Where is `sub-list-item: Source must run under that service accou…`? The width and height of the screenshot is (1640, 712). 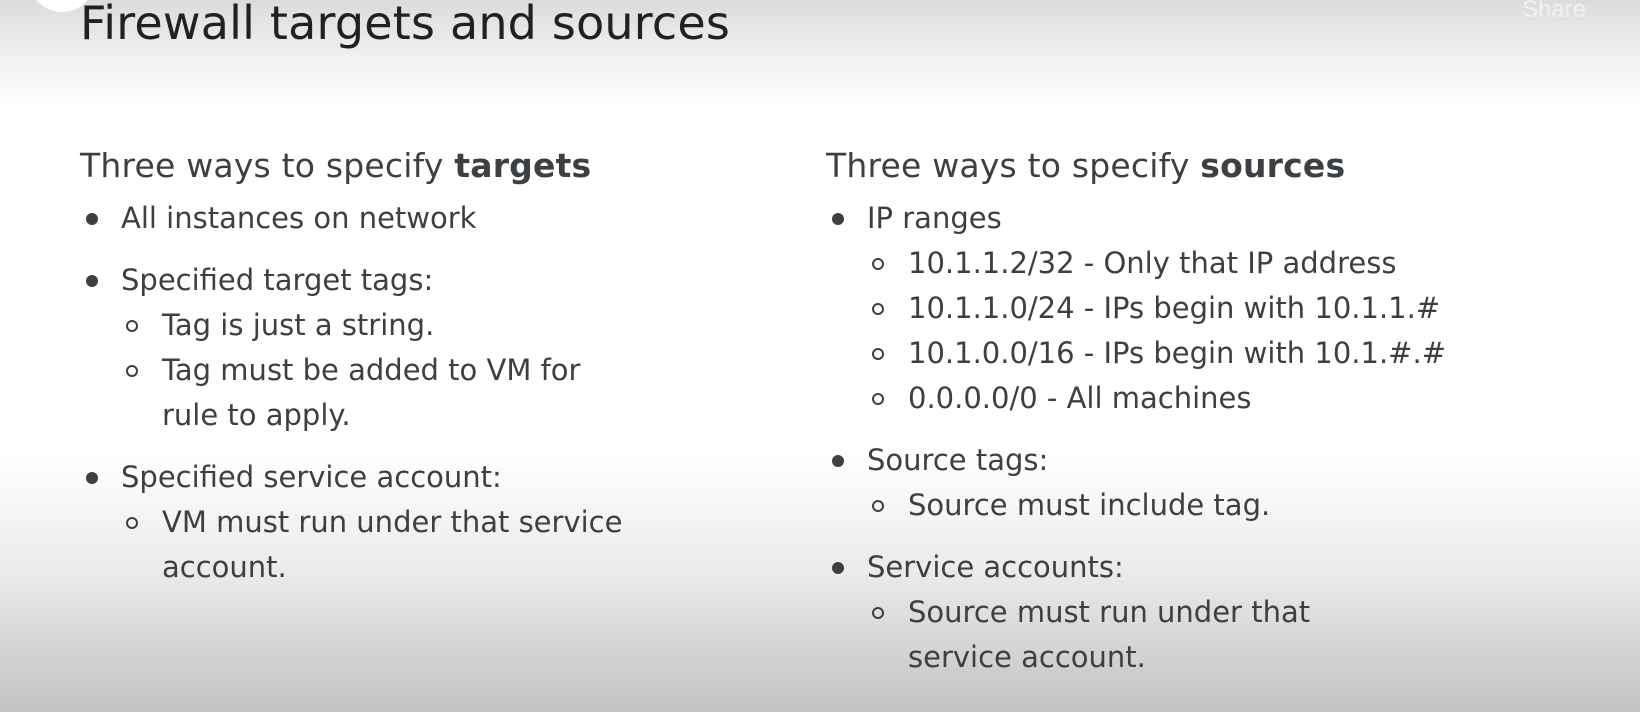 sub-list-item: Source must run under that service accou… is located at coordinates (1107, 635).